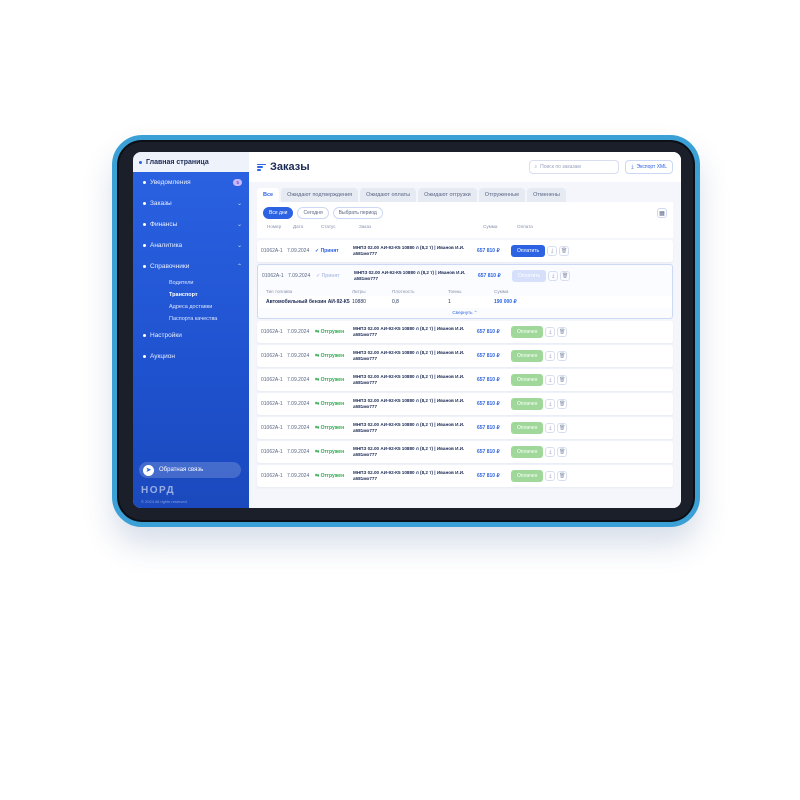 The image size is (800, 800). Describe the element at coordinates (239, 246) in the screenshot. I see `chevron-down-icon: ⌄` at that location.